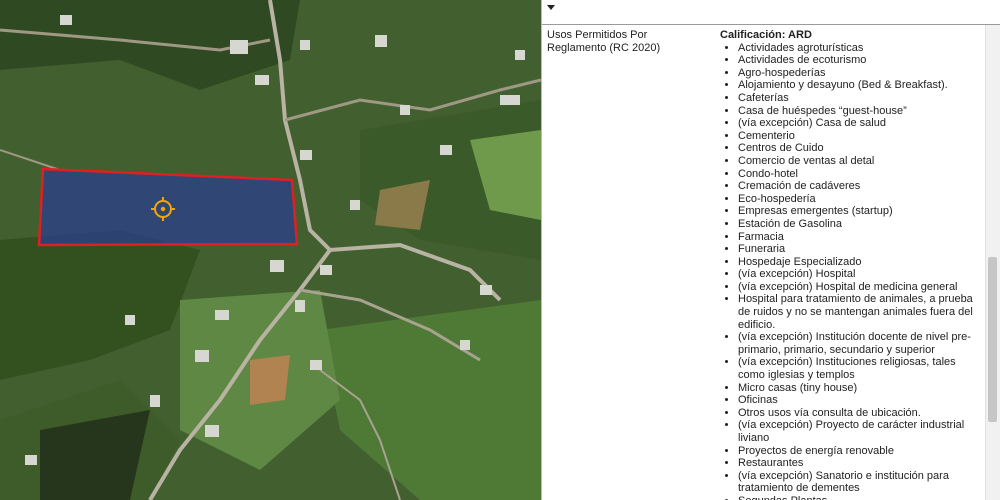 Image resolution: width=1000 pixels, height=500 pixels. What do you see at coordinates (551, 7) in the screenshot?
I see `collapse-caret-icon` at bounding box center [551, 7].